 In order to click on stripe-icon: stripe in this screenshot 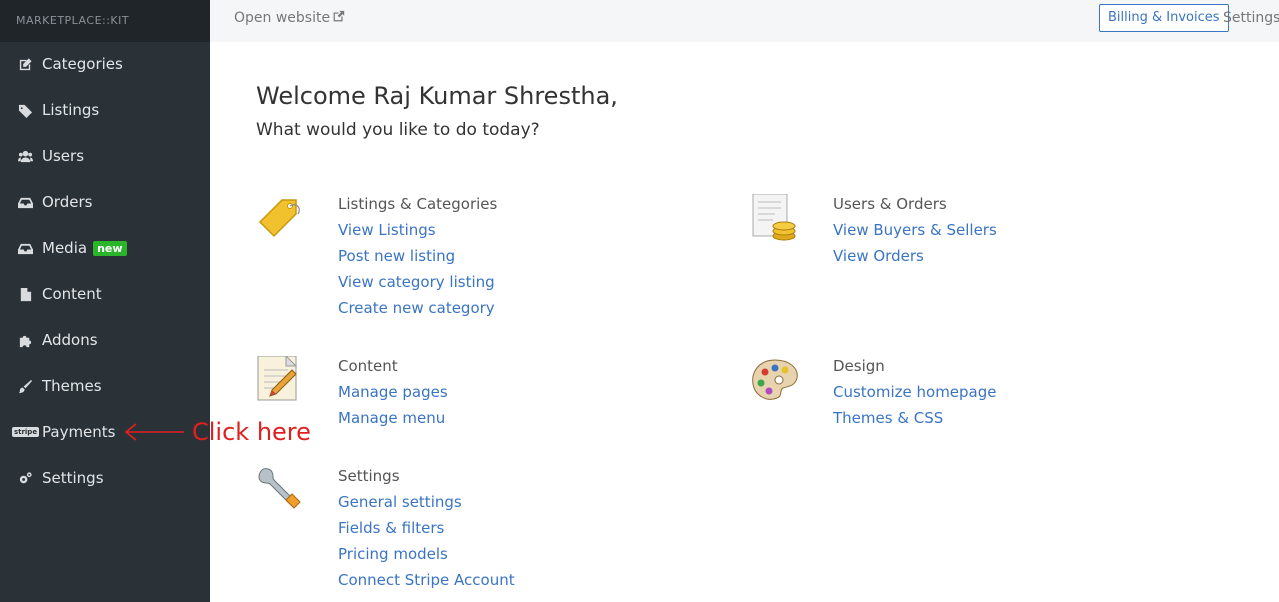, I will do `click(25, 432)`.